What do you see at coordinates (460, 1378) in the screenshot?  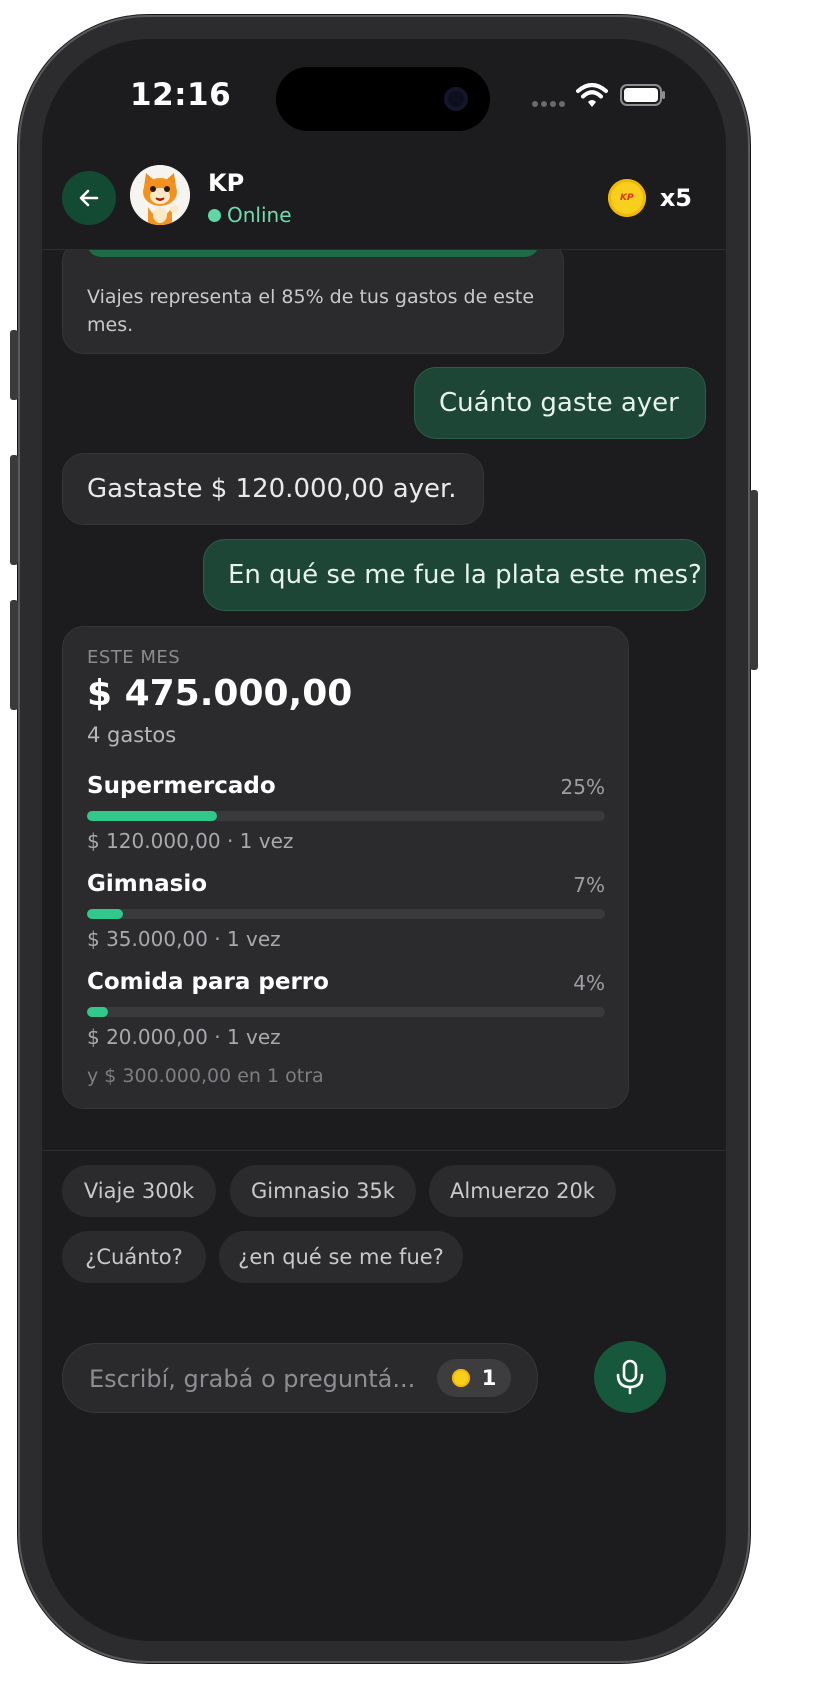 I see `coin-icon` at bounding box center [460, 1378].